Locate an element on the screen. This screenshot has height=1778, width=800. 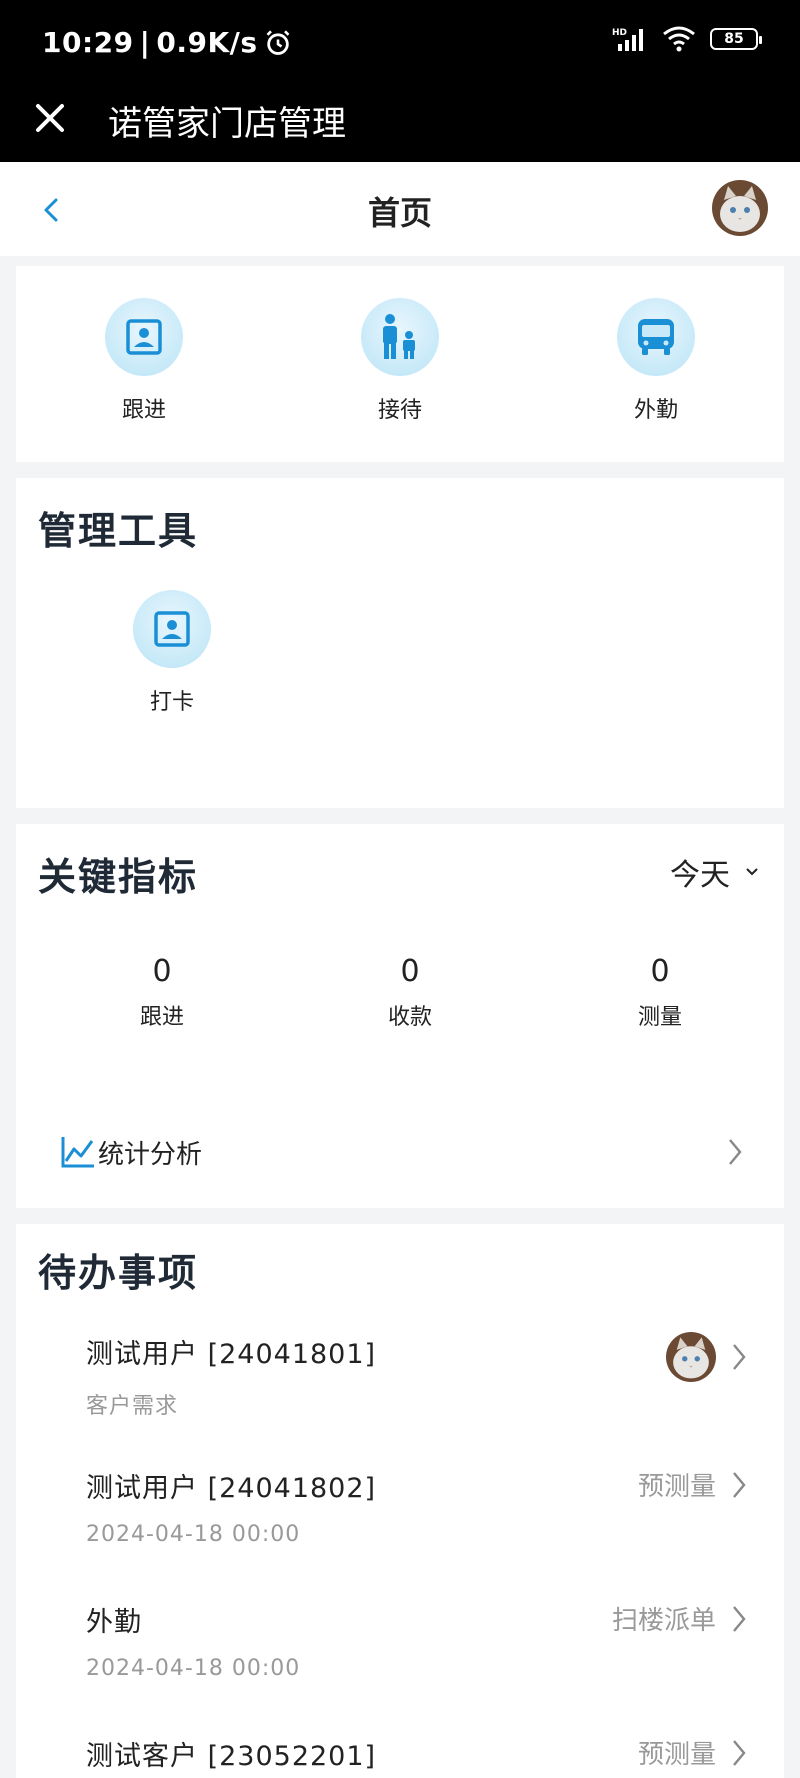
range-selector: 今天 is located at coordinates (715, 872).